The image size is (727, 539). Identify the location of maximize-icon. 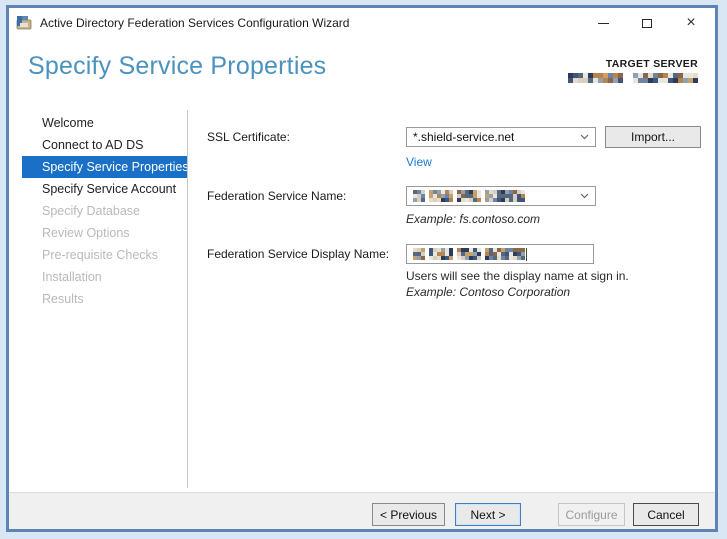
(647, 23).